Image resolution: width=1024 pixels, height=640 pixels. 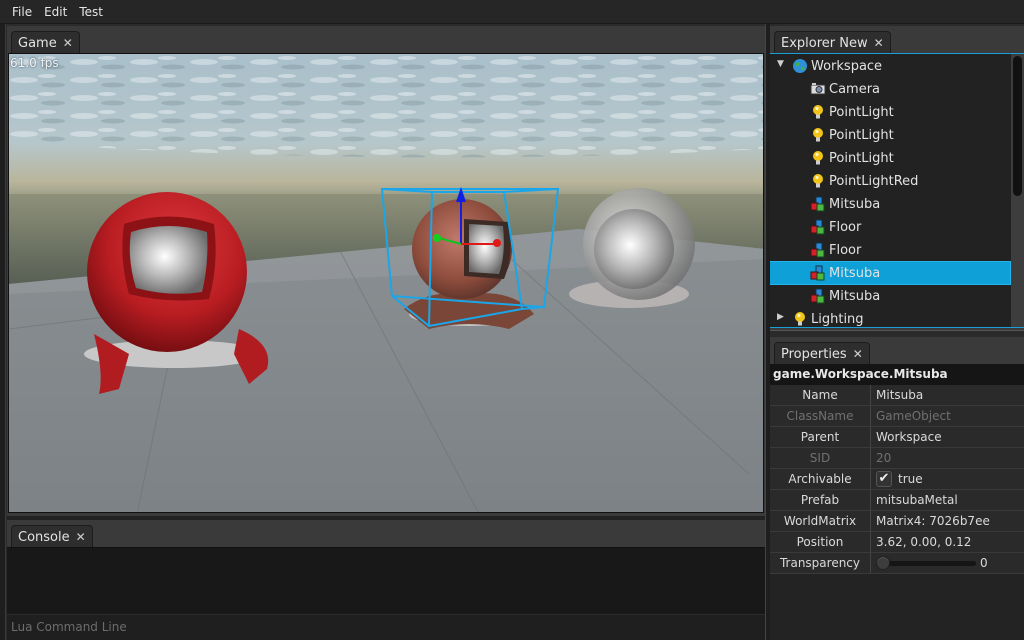 I want to click on property-row-position: Position 3.62, 0.00, 0.12, so click(x=897, y=542).